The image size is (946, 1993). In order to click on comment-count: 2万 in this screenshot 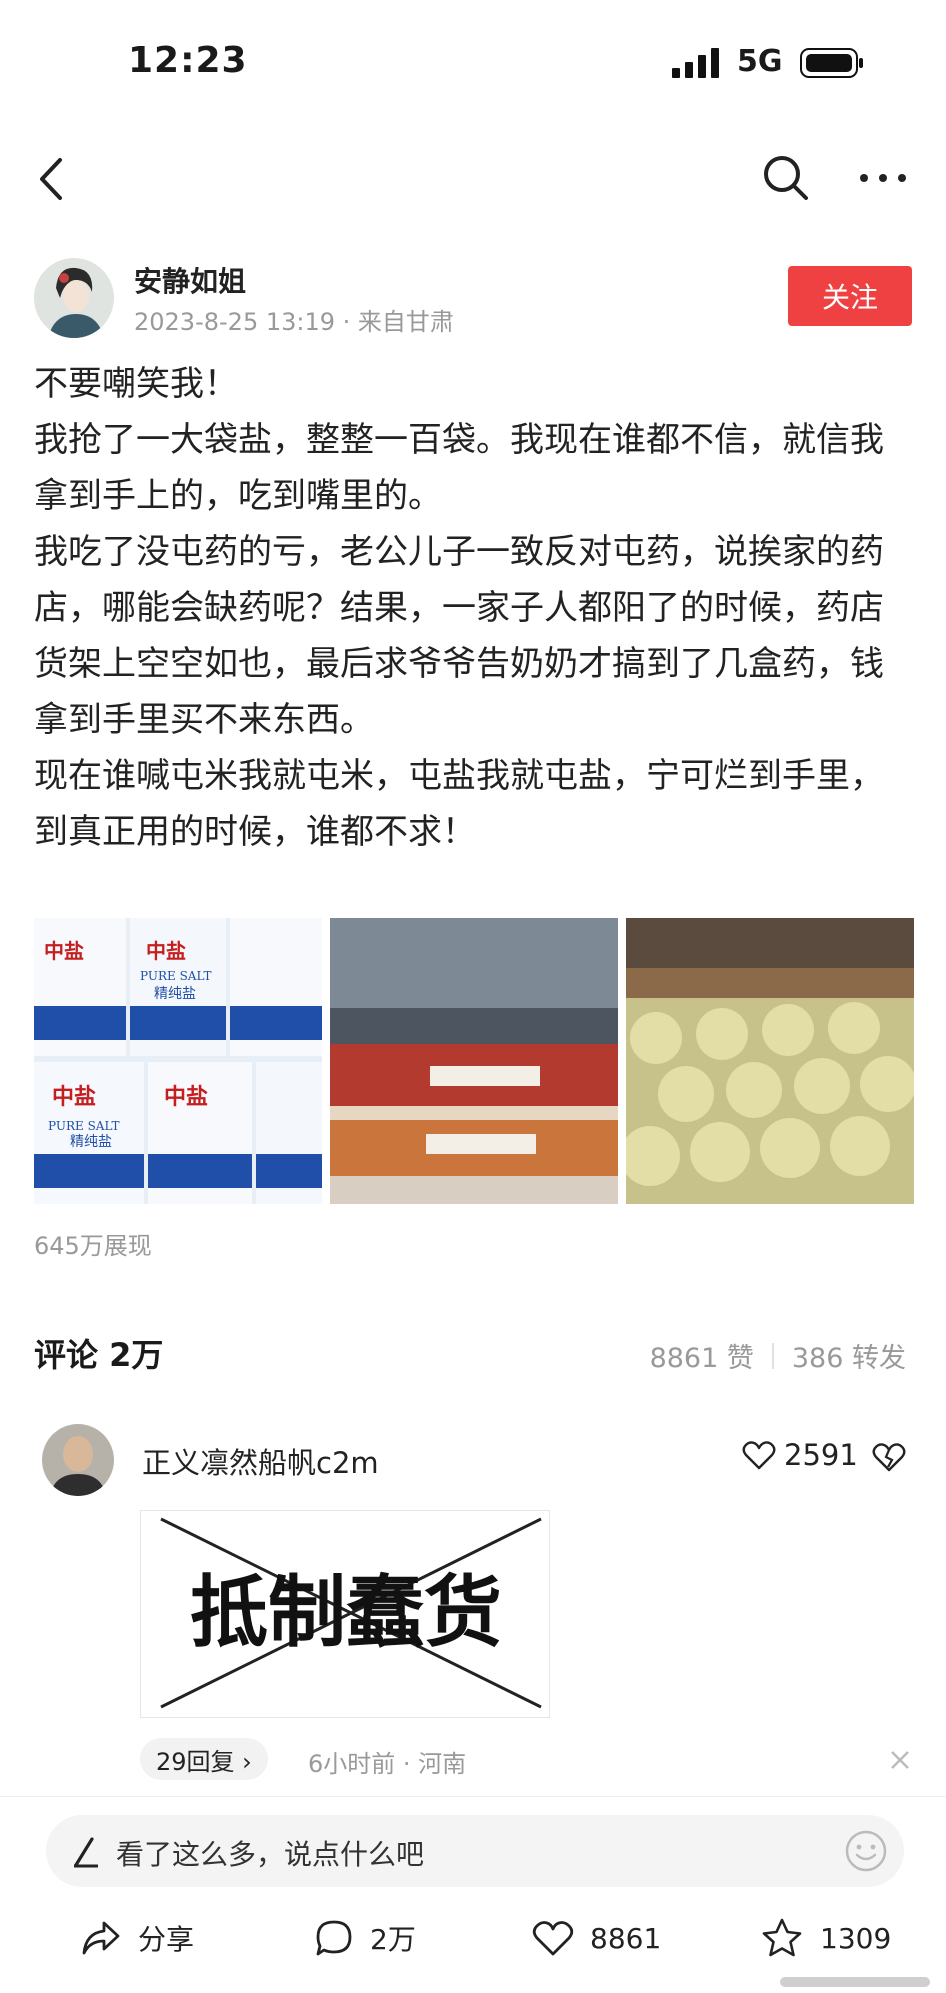, I will do `click(393, 1939)`.